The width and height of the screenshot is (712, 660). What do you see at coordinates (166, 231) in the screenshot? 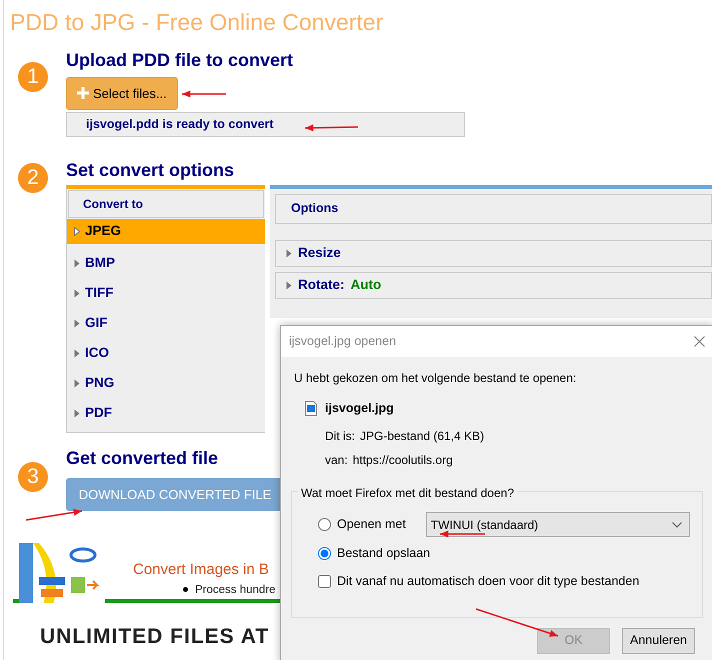
I see `format-item: JPEG` at bounding box center [166, 231].